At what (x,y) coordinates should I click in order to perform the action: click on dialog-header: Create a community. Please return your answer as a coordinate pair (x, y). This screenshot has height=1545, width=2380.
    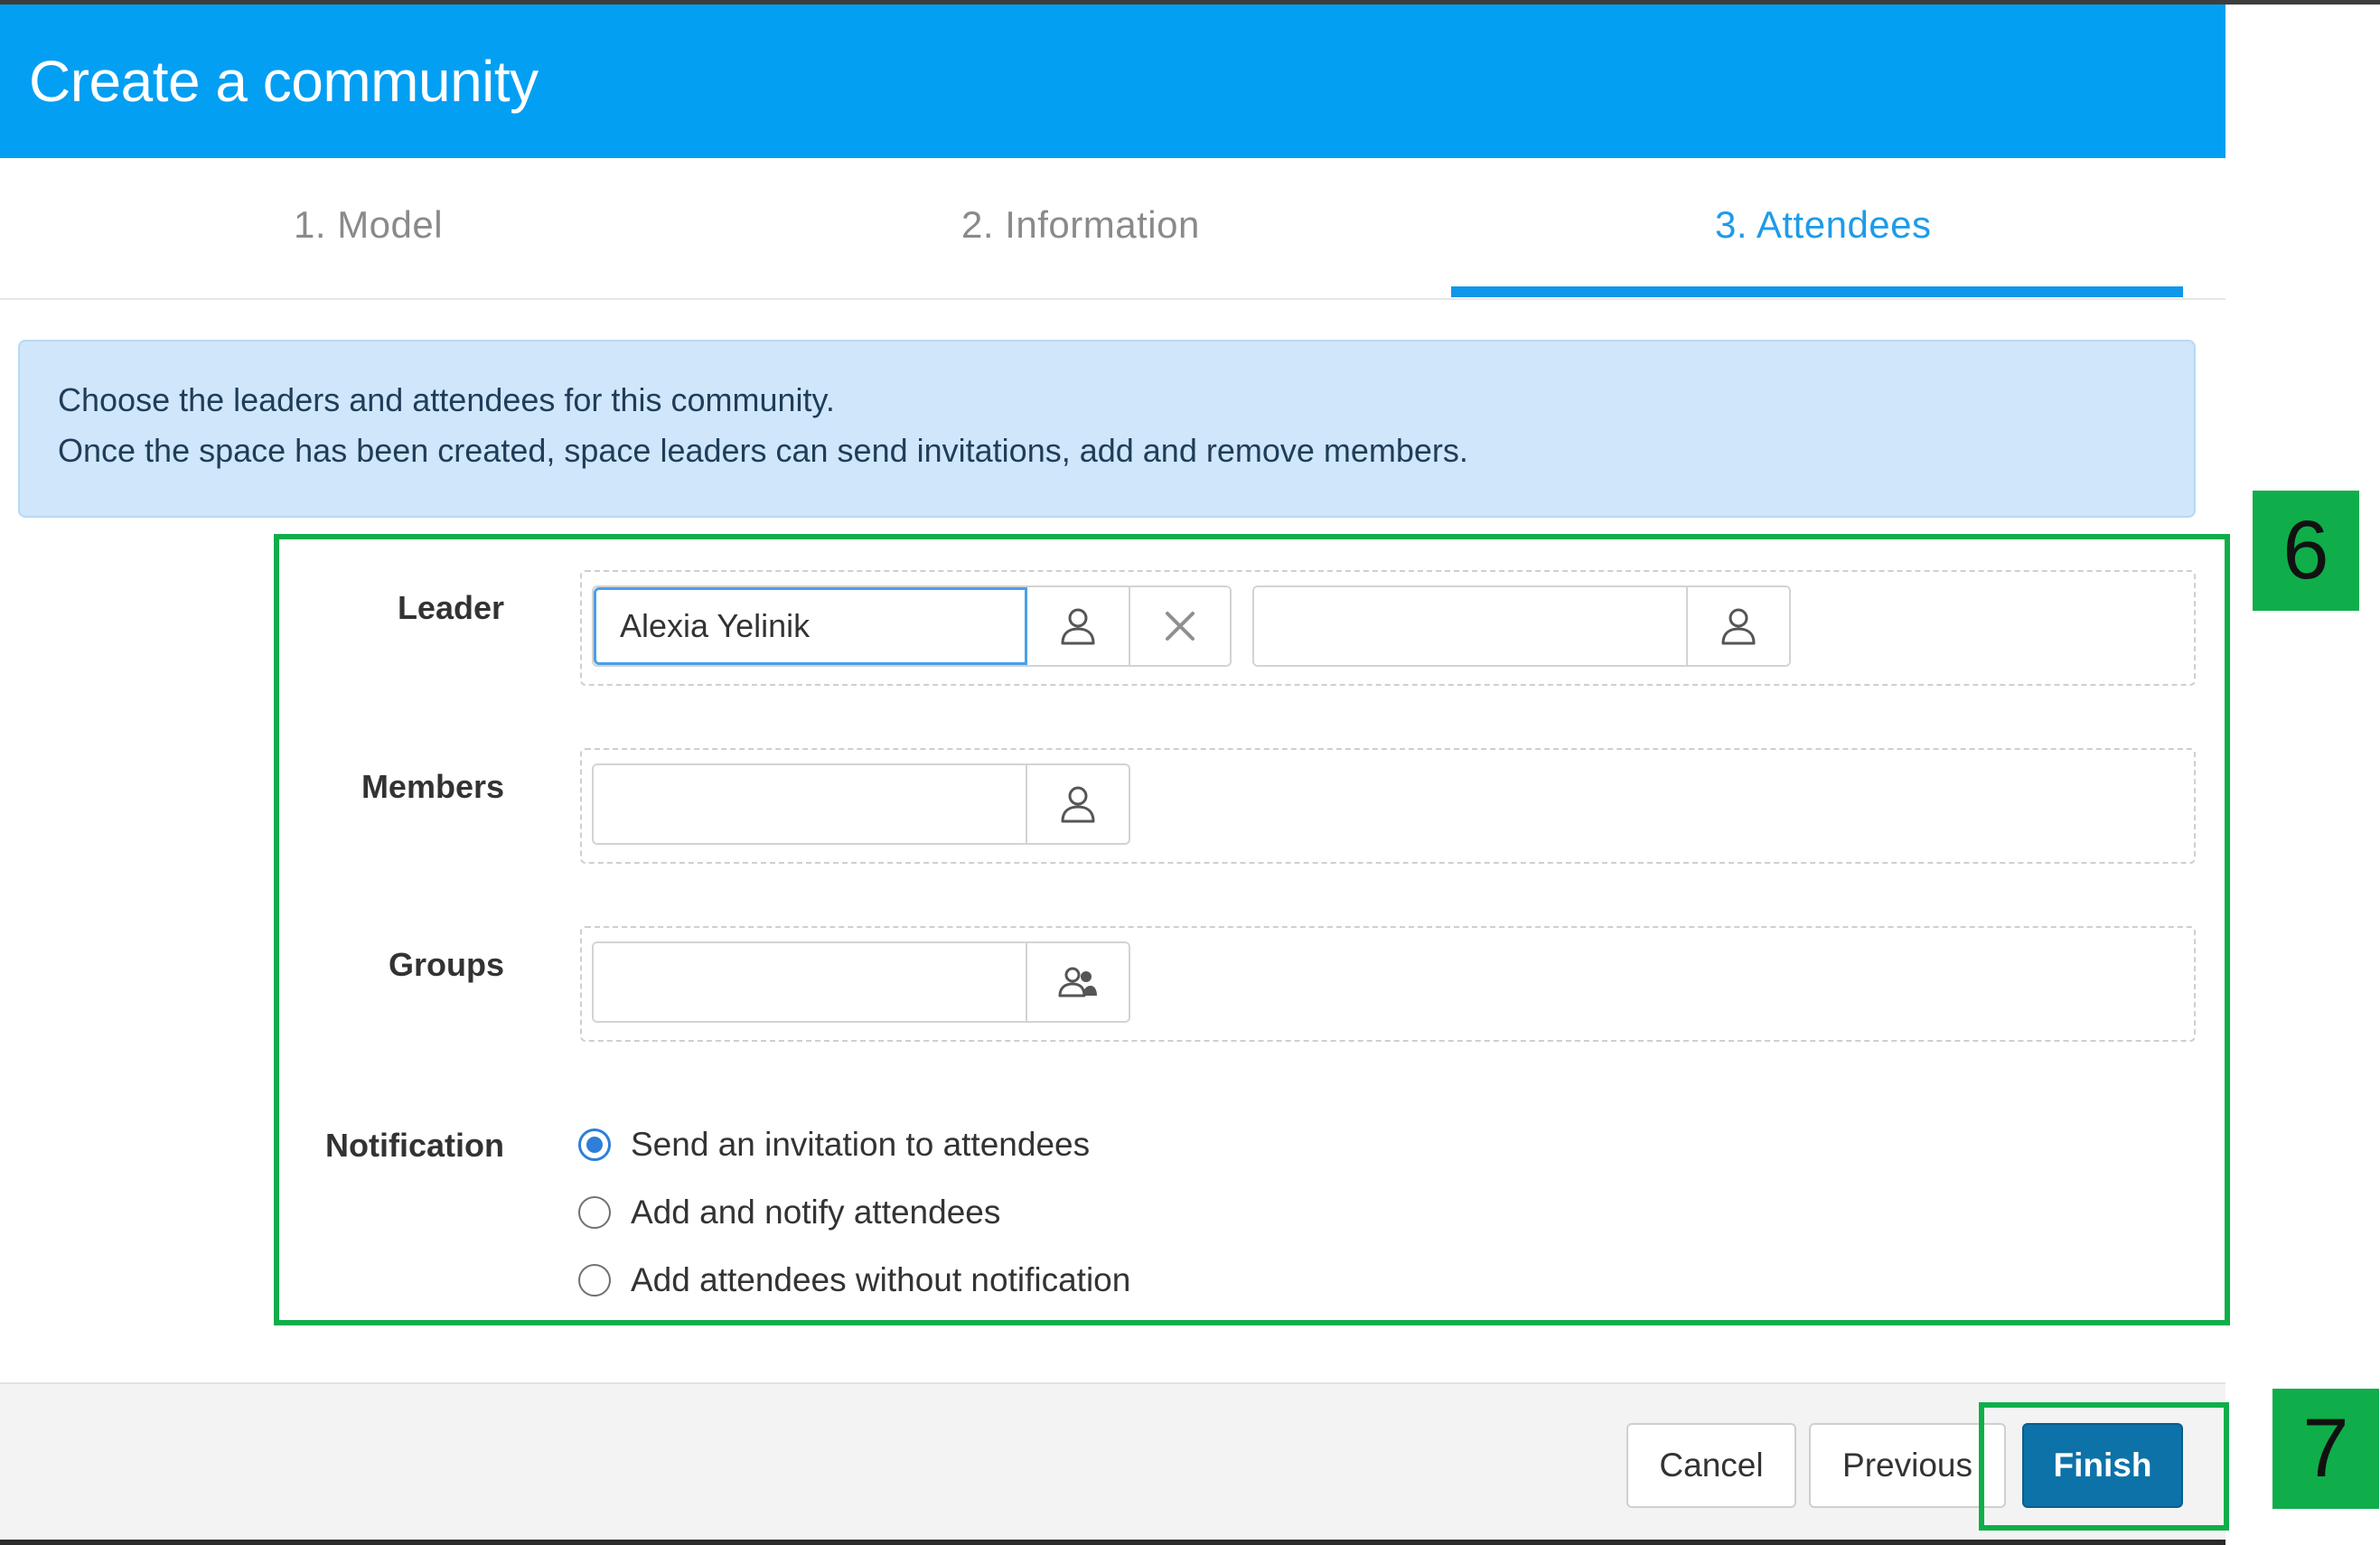
    Looking at the image, I should click on (1112, 81).